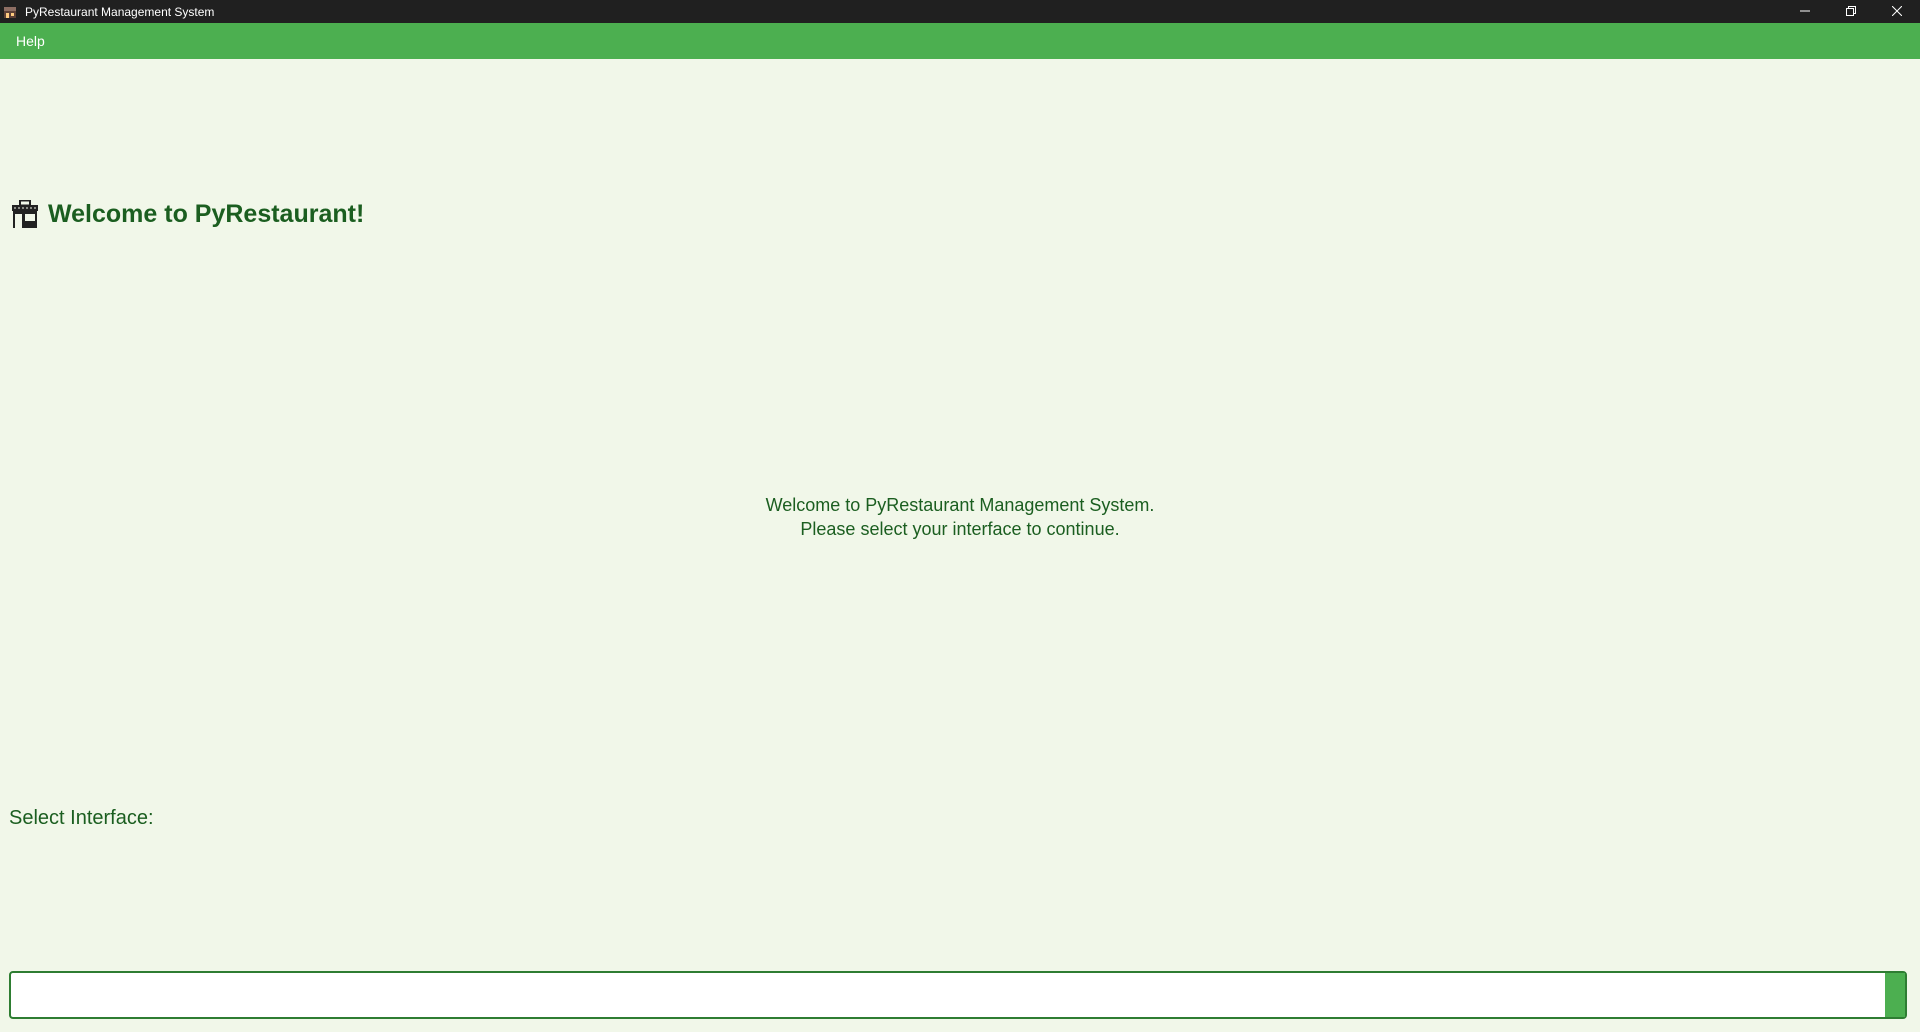 Image resolution: width=1920 pixels, height=1032 pixels. Describe the element at coordinates (1895, 995) in the screenshot. I see `dropdown-button` at that location.